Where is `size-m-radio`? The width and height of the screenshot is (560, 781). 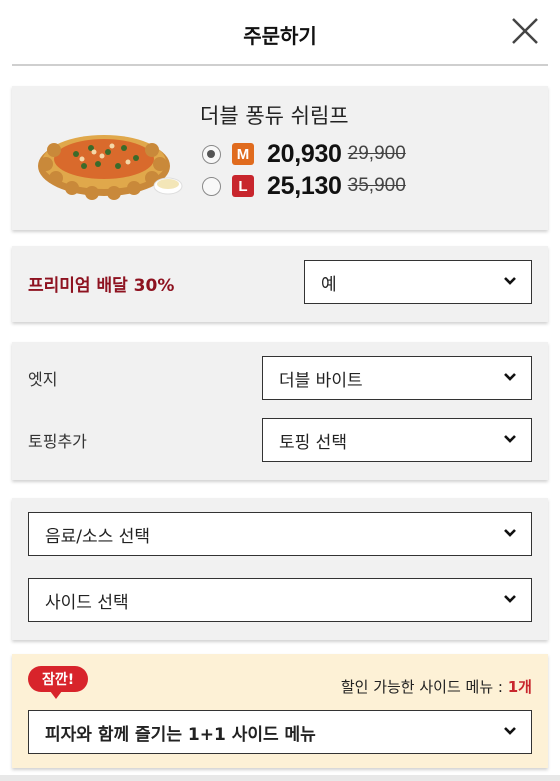
size-m-radio is located at coordinates (211, 154).